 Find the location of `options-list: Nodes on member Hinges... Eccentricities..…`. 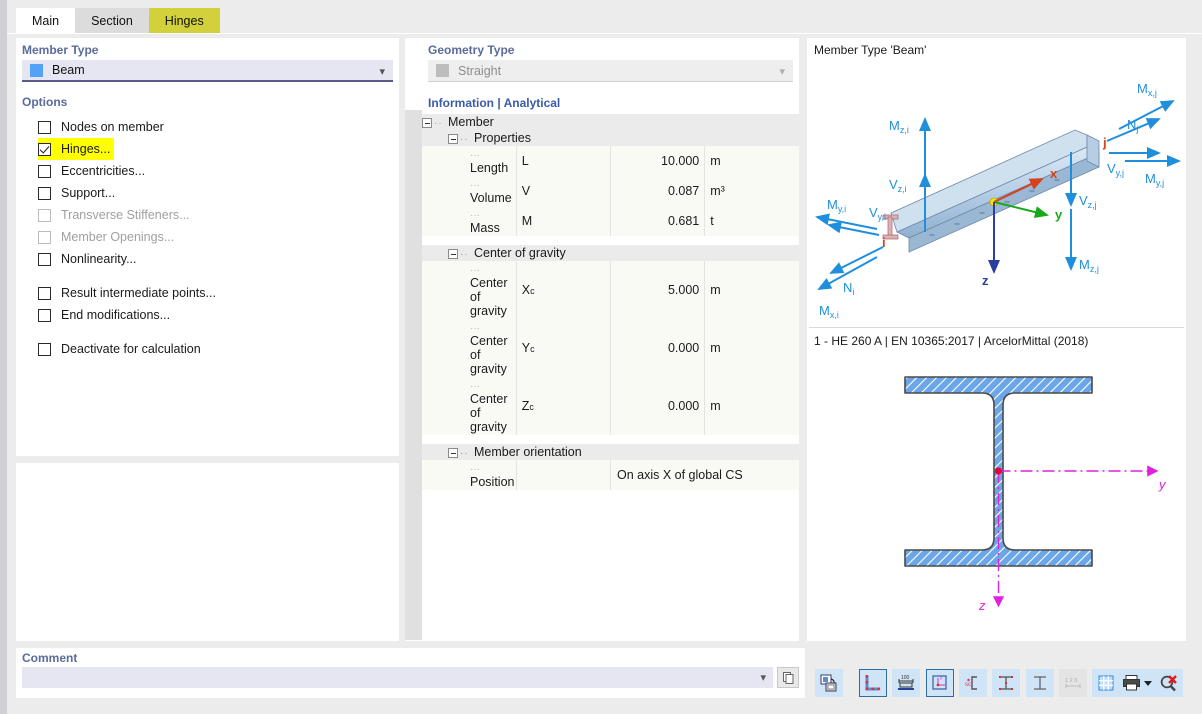

options-list: Nodes on member Hinges... Eccentricities..… is located at coordinates (207, 236).